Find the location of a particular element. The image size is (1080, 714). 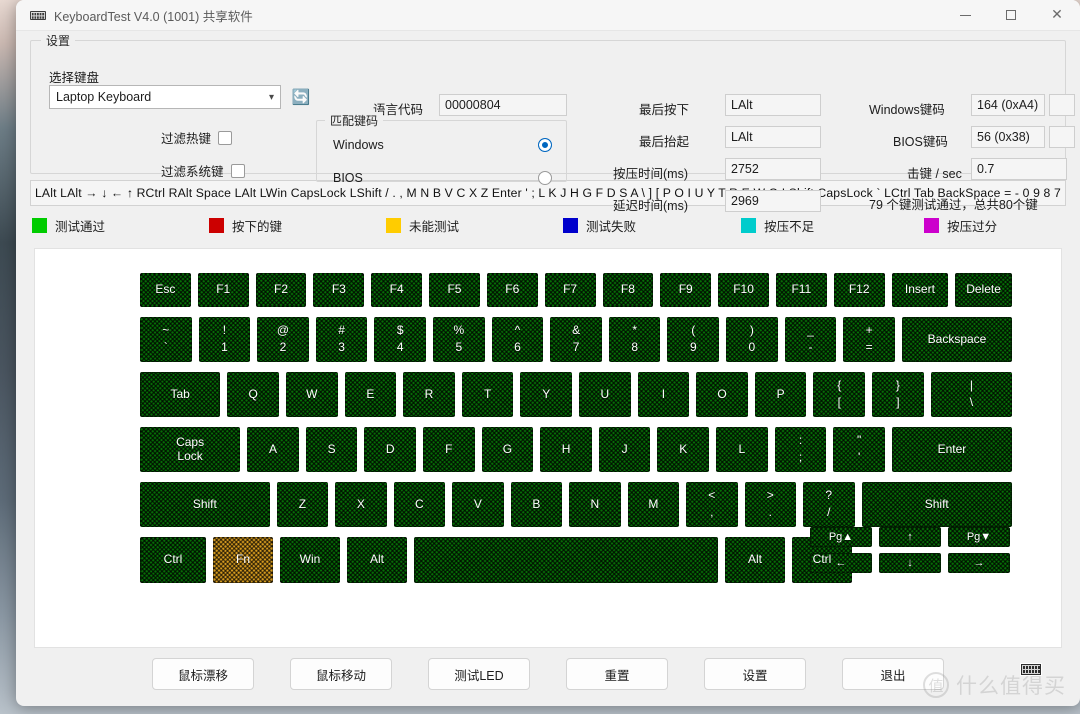

key-delete: Delete is located at coordinates (983, 290).